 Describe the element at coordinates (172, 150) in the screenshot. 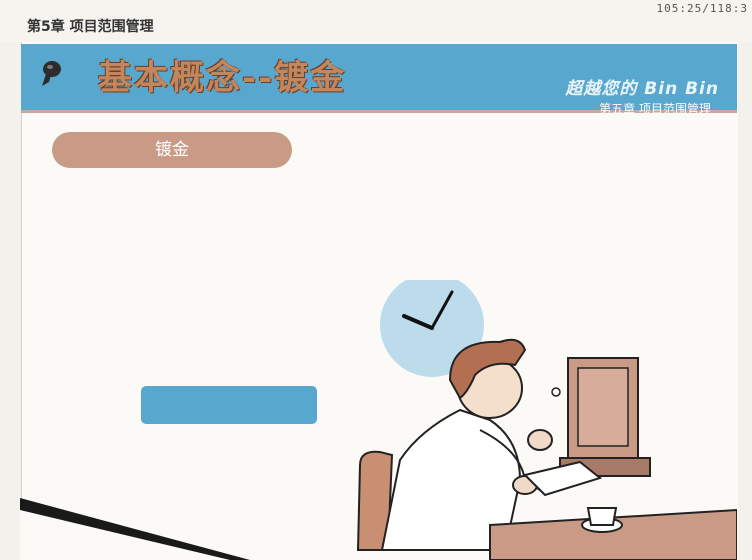

I see `topic-pill: 镀金` at that location.